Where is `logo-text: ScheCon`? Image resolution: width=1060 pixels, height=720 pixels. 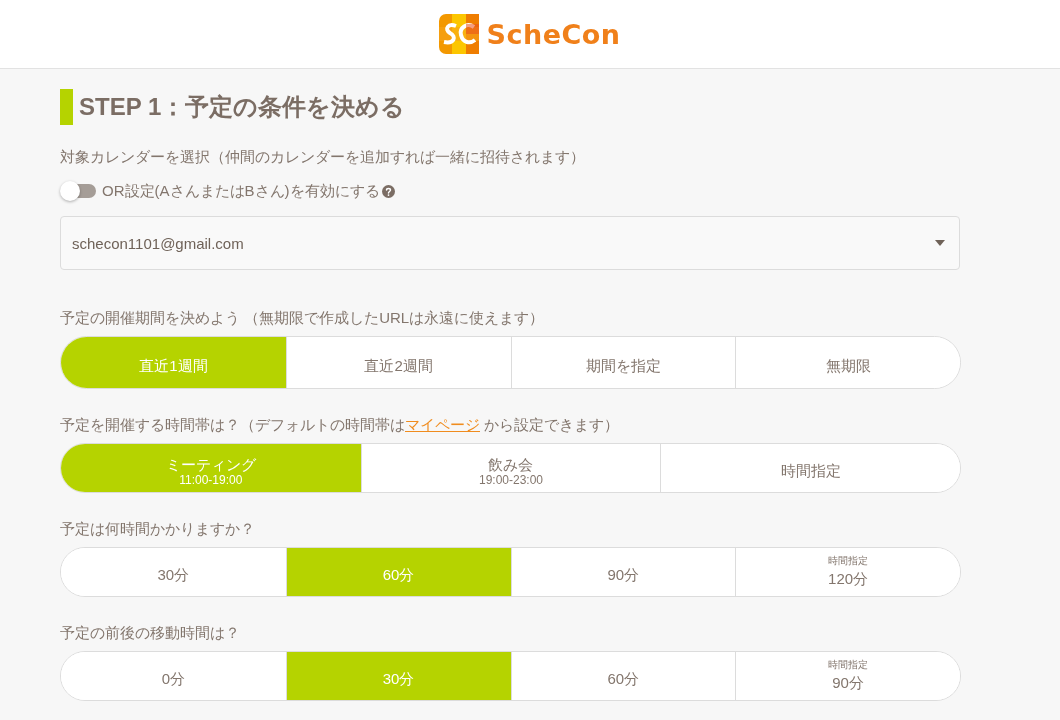 logo-text: ScheCon is located at coordinates (553, 34).